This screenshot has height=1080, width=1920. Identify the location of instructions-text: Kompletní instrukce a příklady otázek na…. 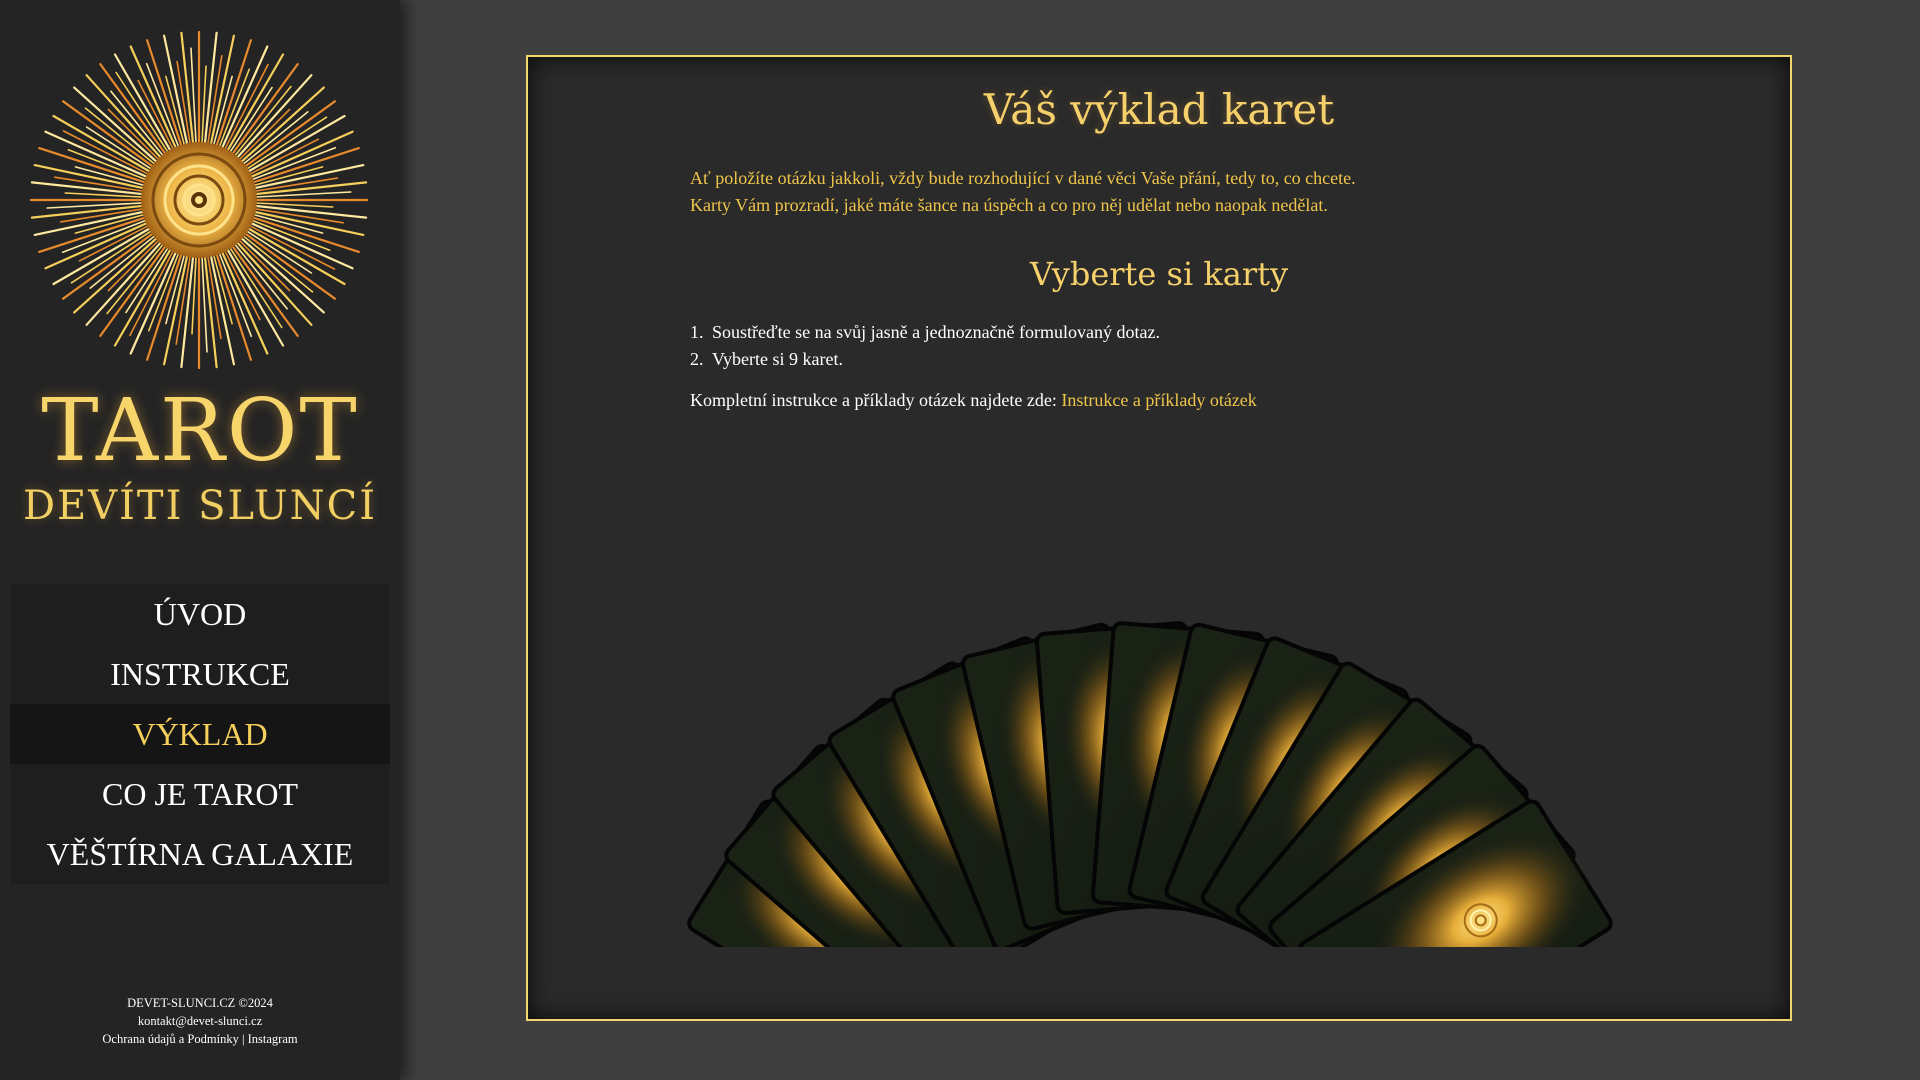
(873, 400).